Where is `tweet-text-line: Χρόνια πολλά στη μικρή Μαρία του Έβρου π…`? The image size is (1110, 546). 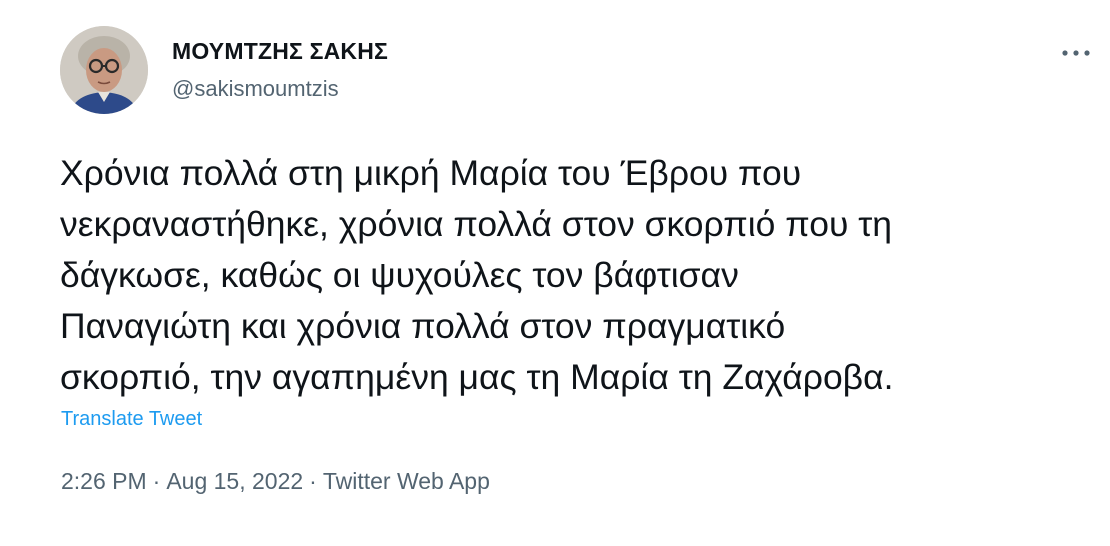
tweet-text-line: Χρόνια πολλά στη μικρή Μαρία του Έβρου π… is located at coordinates (431, 173).